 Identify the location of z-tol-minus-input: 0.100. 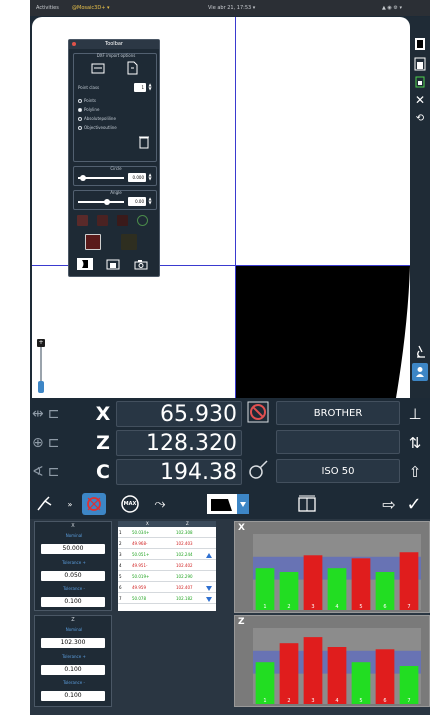
(73, 696).